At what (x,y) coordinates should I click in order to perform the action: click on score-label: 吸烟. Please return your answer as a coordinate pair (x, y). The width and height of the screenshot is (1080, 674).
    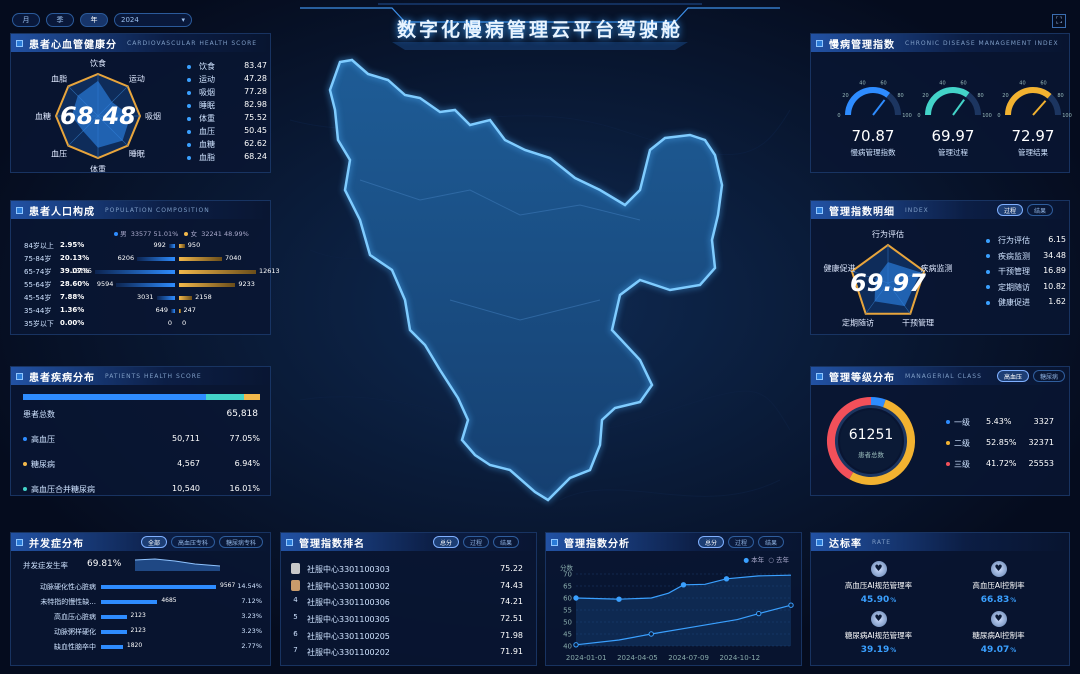
    Looking at the image, I should click on (207, 92).